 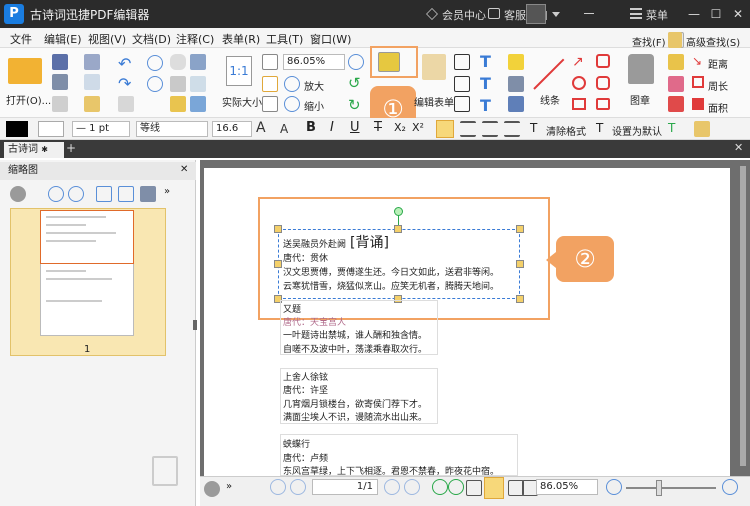 What do you see at coordinates (195, 39) in the screenshot?
I see `menu-comment: 注释(C)` at bounding box center [195, 39].